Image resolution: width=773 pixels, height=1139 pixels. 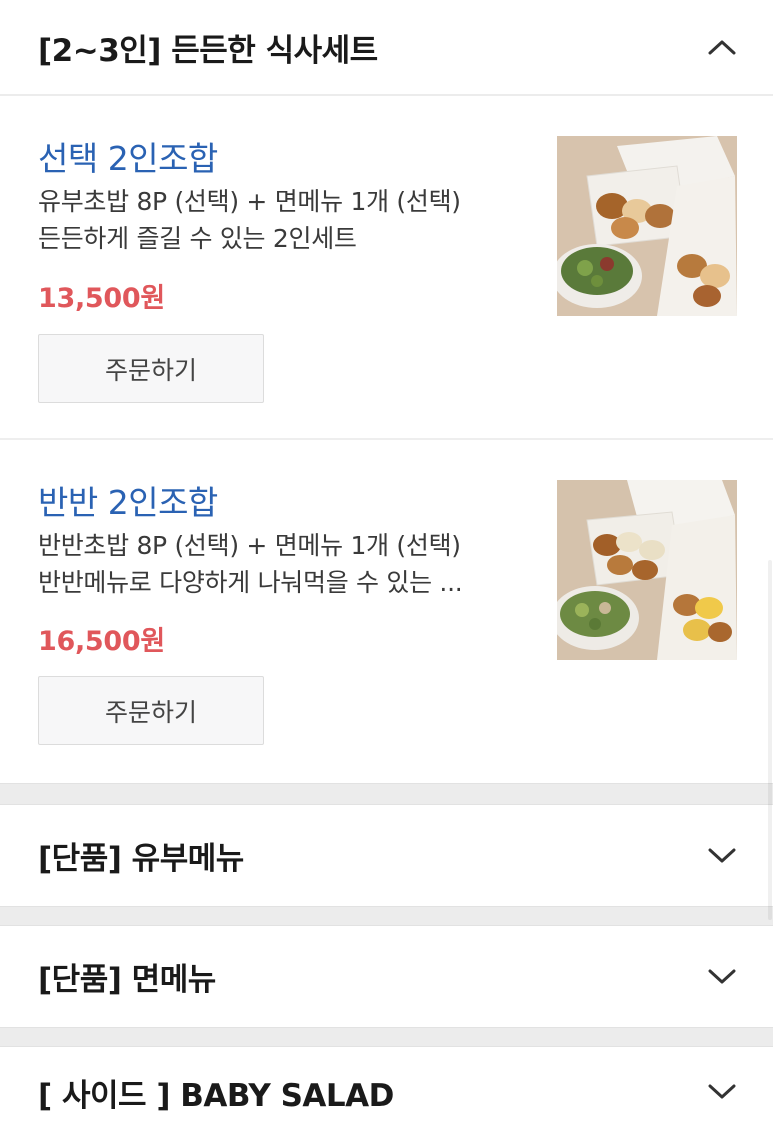 I want to click on chevron-up-icon, so click(x=722, y=47).